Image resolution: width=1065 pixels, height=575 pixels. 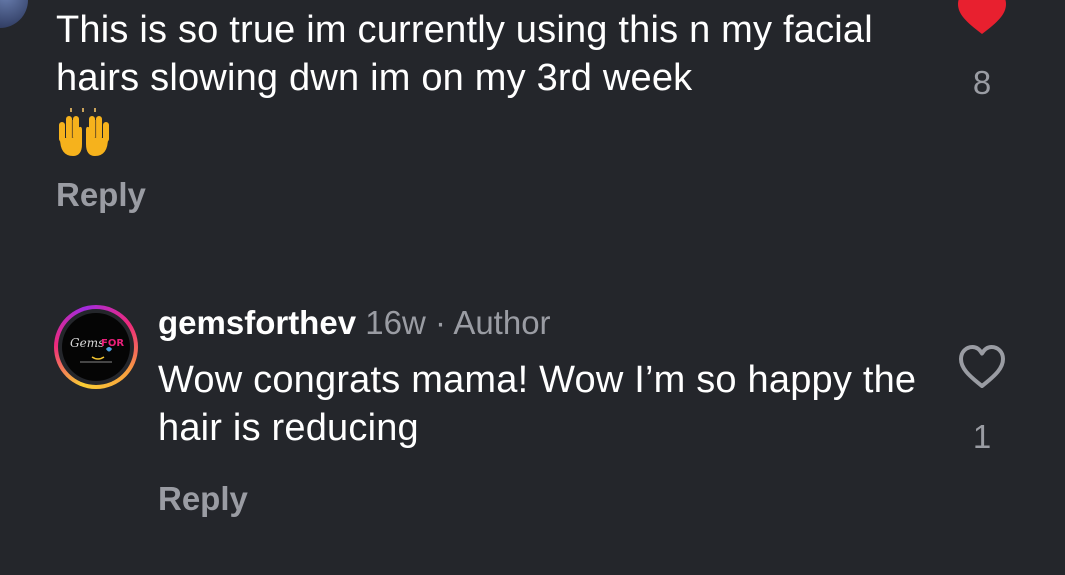 I want to click on avatar-logo: Gems FOR, so click(x=96, y=347).